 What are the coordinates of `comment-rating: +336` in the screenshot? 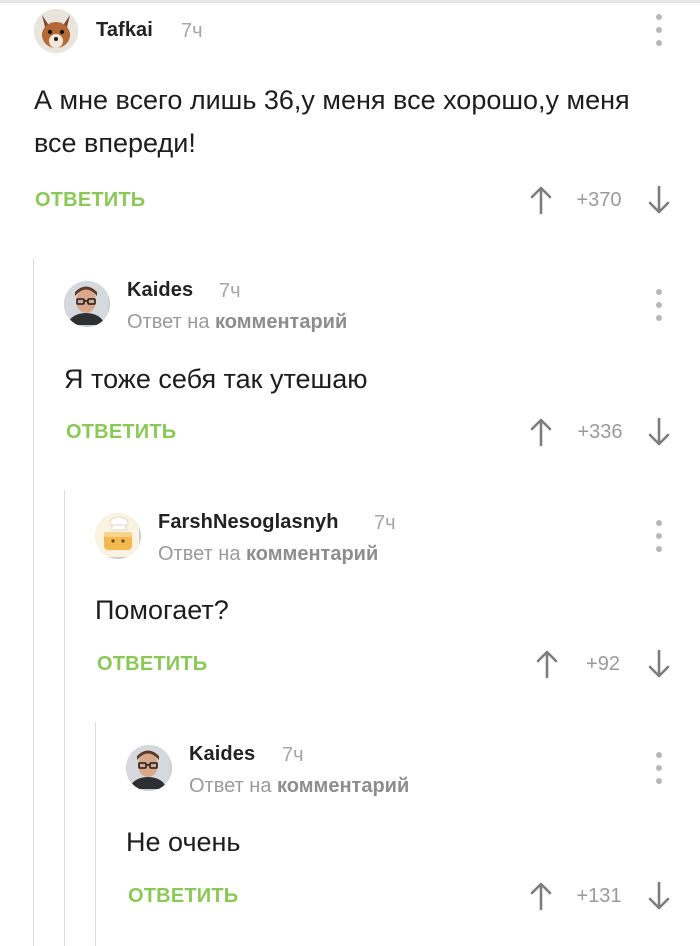 It's located at (600, 432).